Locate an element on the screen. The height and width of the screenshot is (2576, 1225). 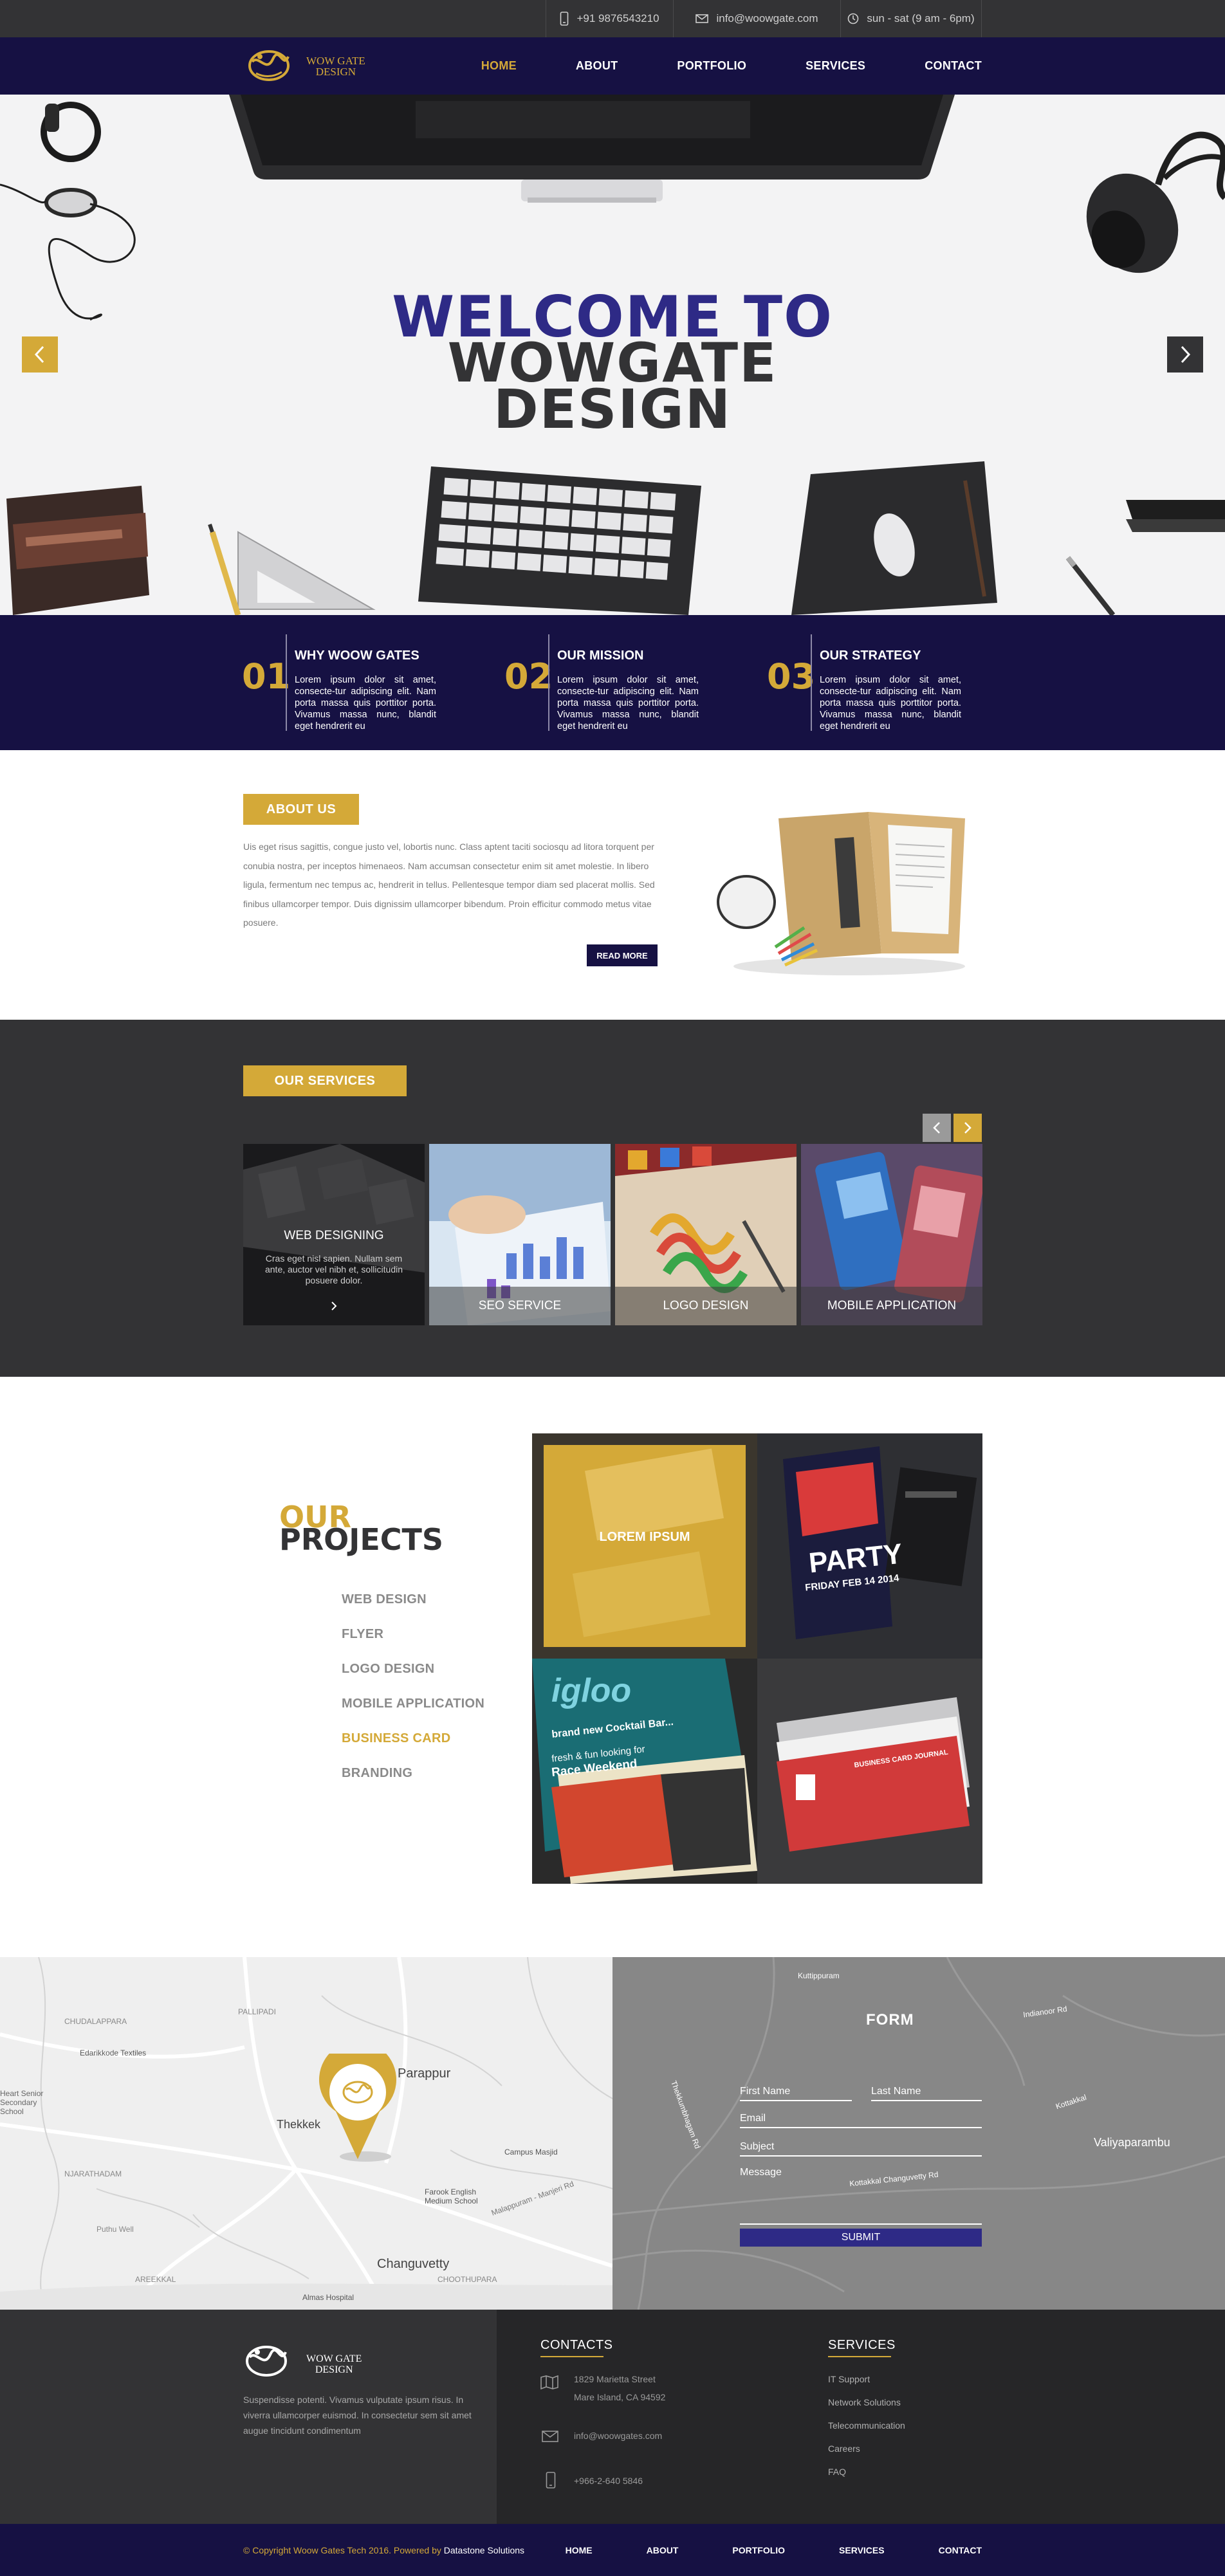
bottom-nav-about: ABOUT is located at coordinates (663, 2550).